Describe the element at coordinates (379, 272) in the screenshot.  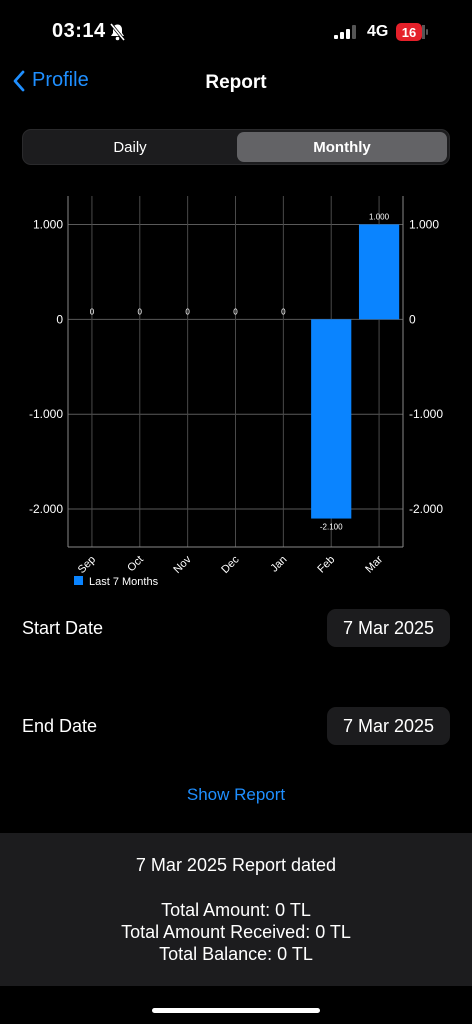
I see `bar-mar` at that location.